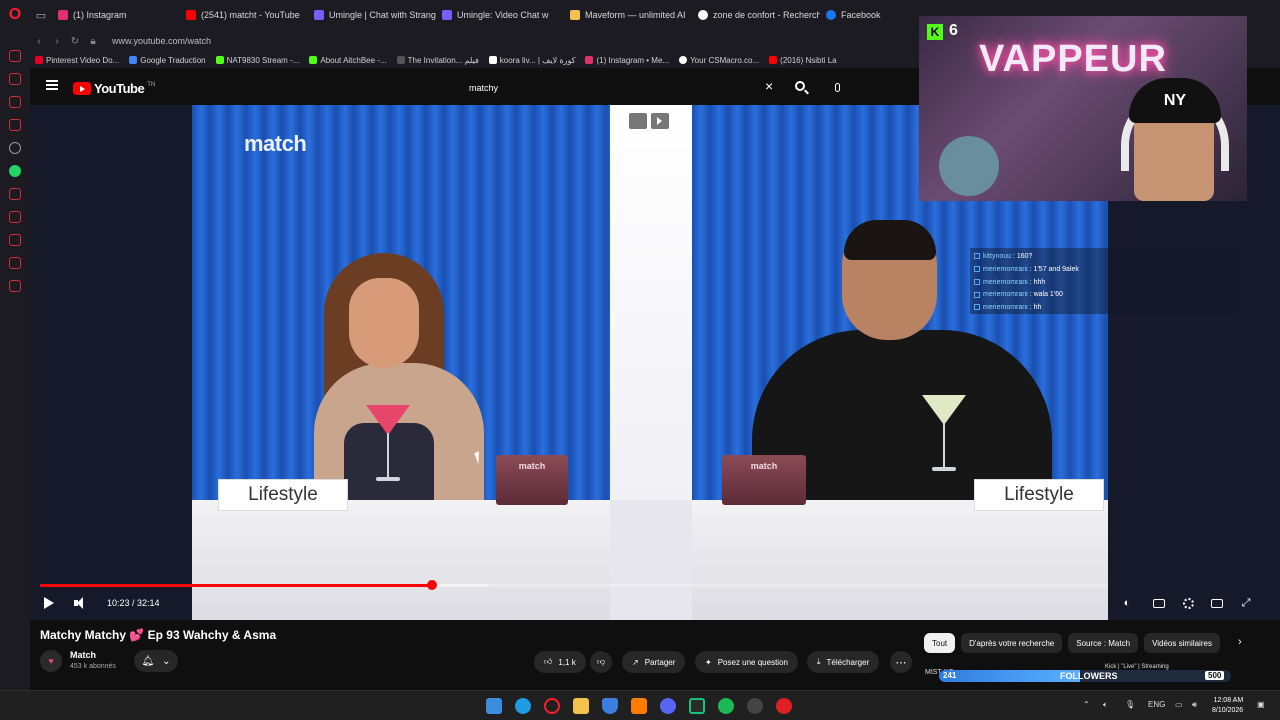  I want to click on share-icon: ↗, so click(635, 662).